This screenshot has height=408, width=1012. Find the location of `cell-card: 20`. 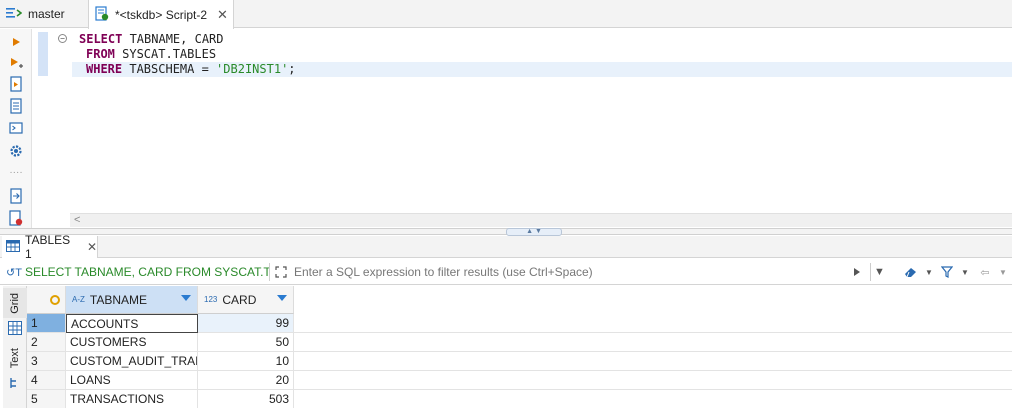

cell-card: 20 is located at coordinates (246, 380).